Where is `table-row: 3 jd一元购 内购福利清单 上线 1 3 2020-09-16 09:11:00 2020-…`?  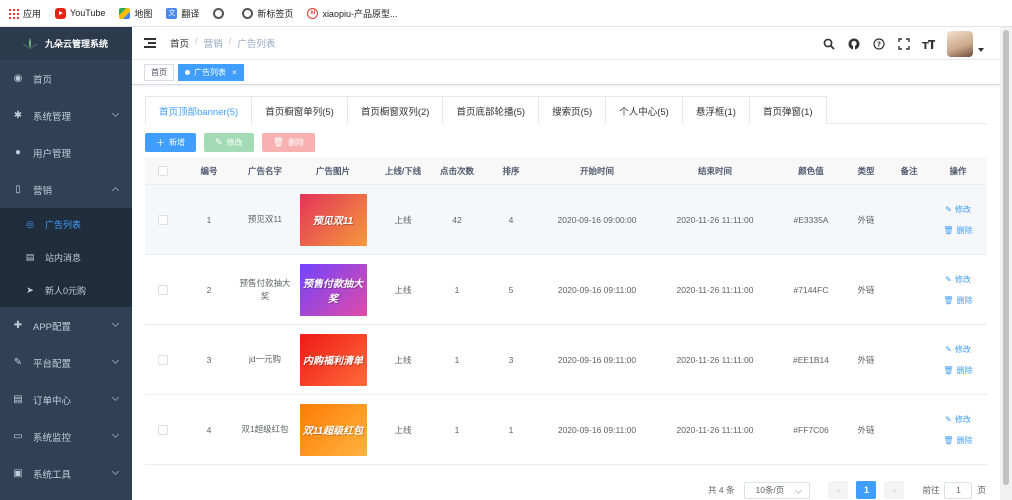
table-row: 3 jd一元购 内购福利清单 上线 1 3 2020-09-16 09:11:00 2020-… is located at coordinates (566, 360).